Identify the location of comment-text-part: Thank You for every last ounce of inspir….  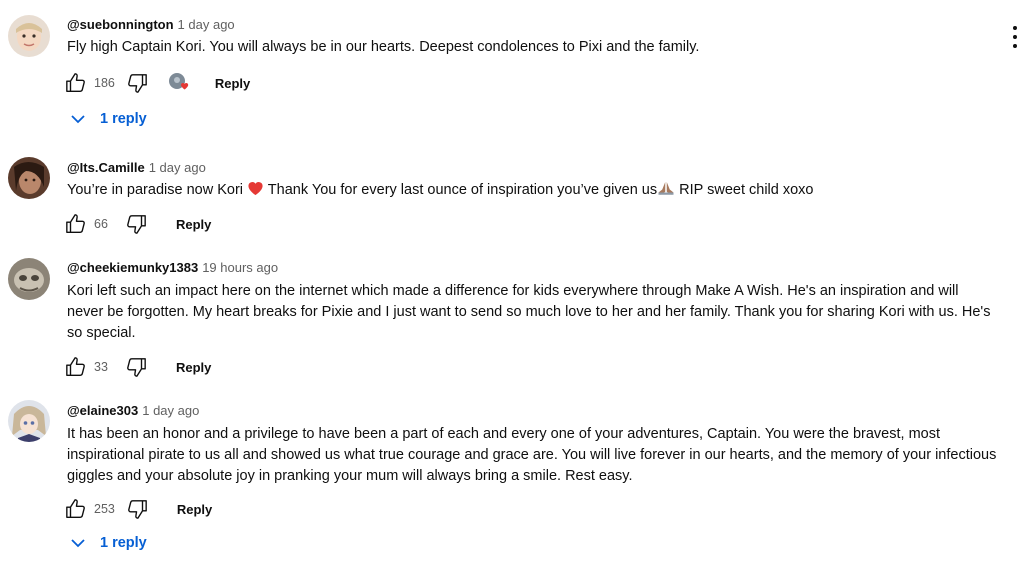
(461, 190).